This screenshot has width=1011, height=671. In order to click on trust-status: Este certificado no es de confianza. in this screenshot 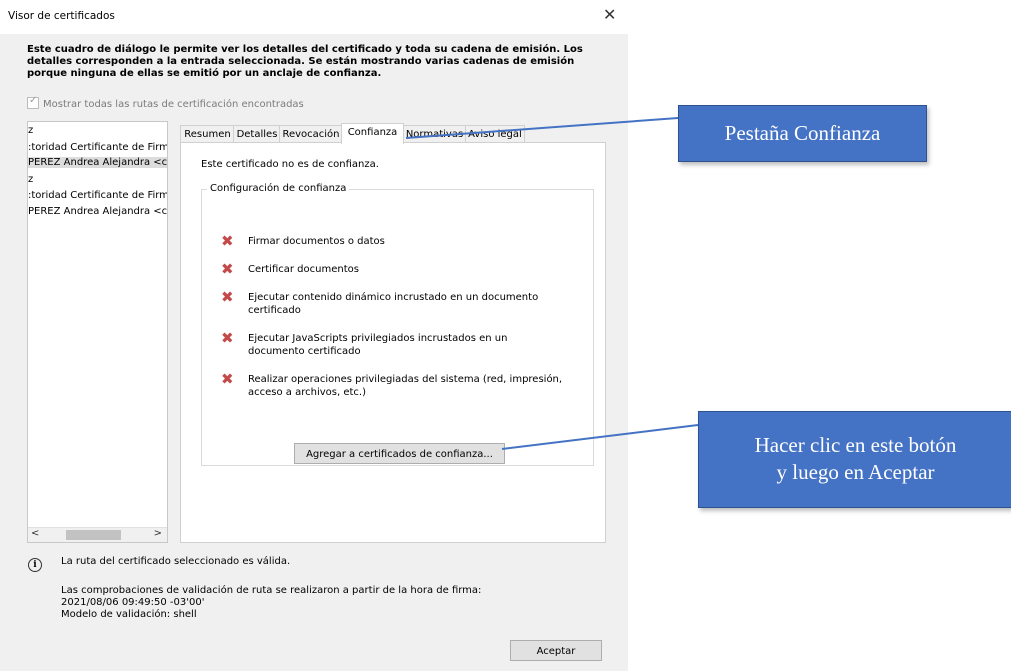, I will do `click(290, 164)`.